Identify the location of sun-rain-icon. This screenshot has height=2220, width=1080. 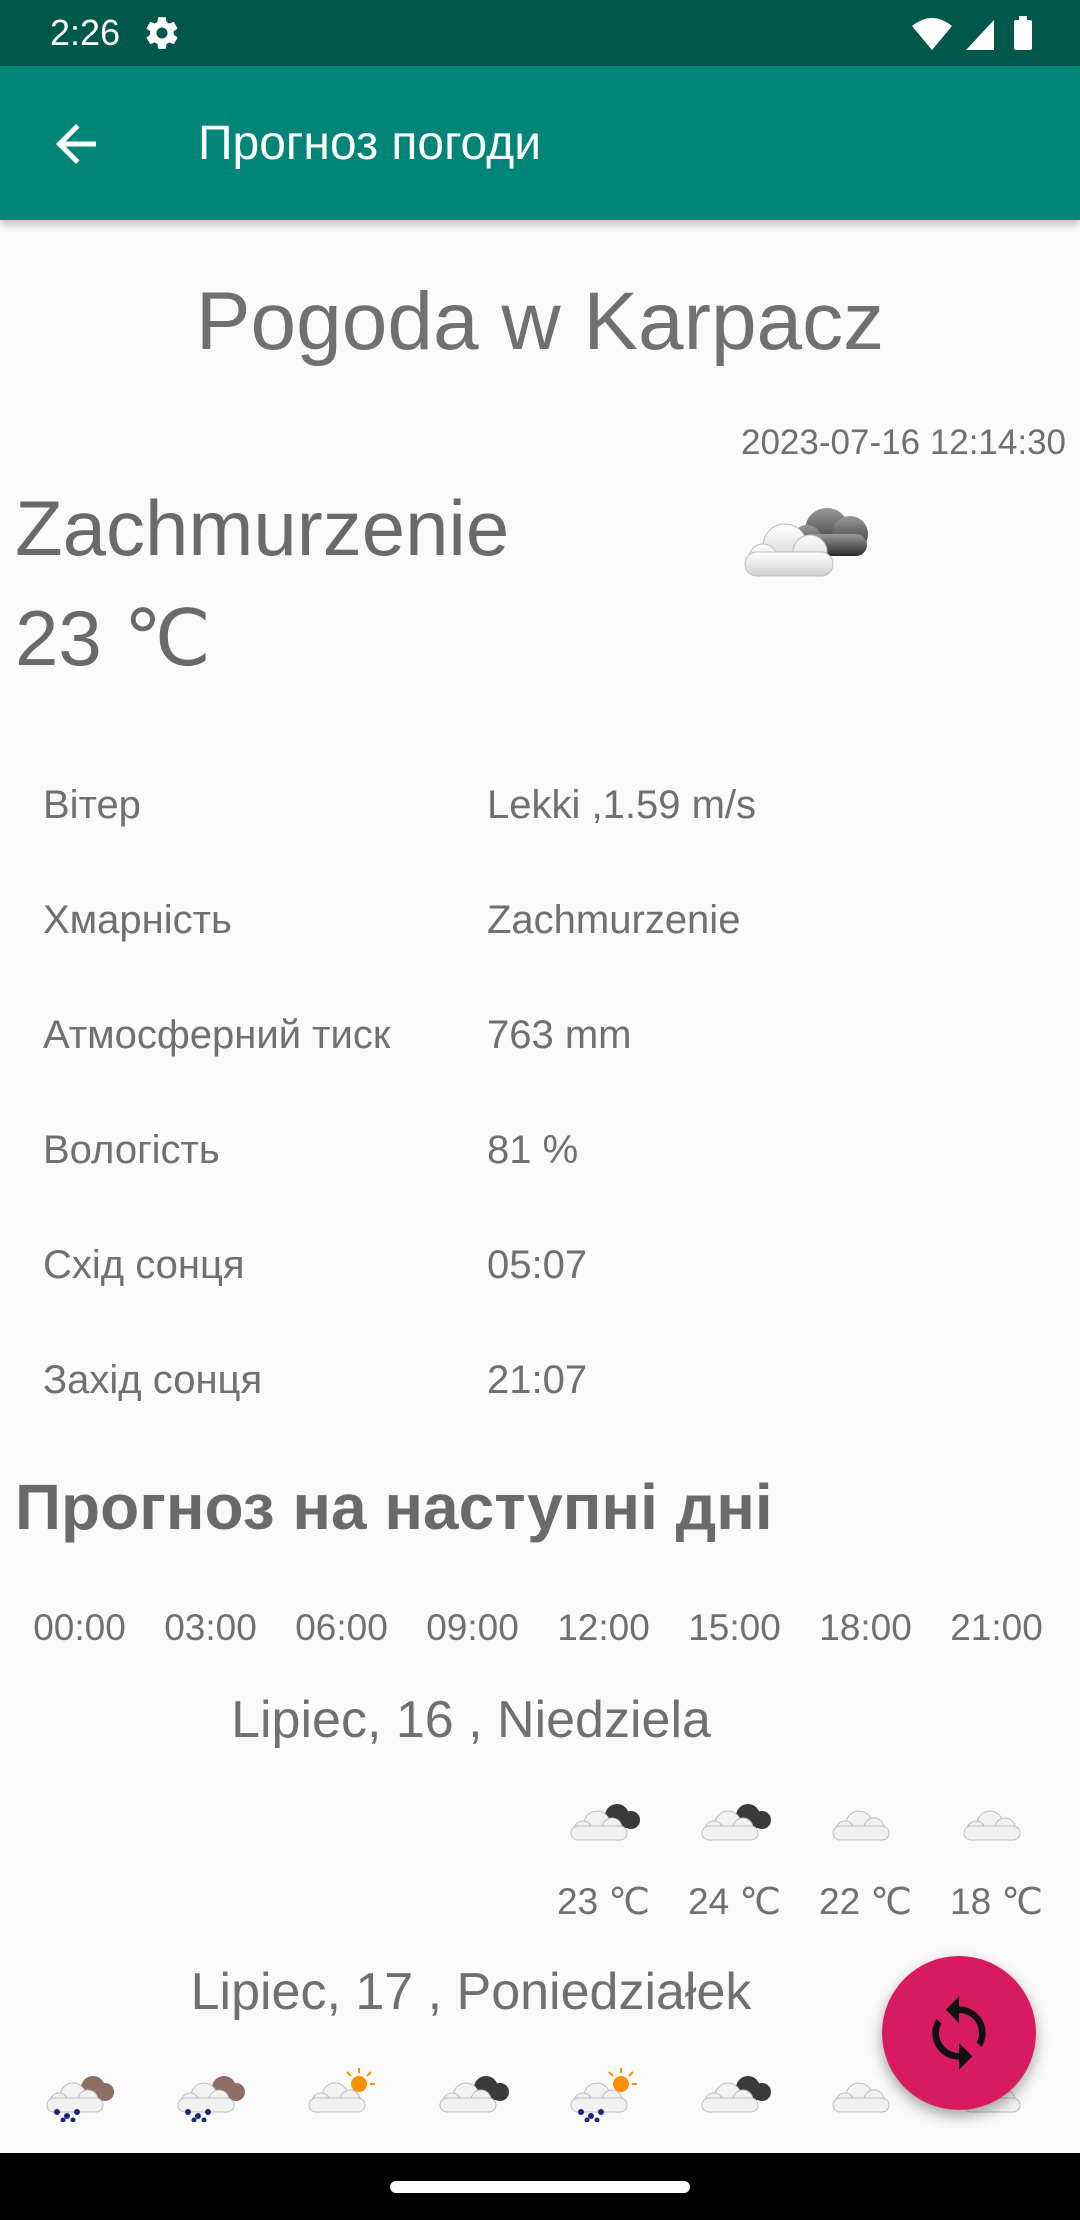
(603, 2095).